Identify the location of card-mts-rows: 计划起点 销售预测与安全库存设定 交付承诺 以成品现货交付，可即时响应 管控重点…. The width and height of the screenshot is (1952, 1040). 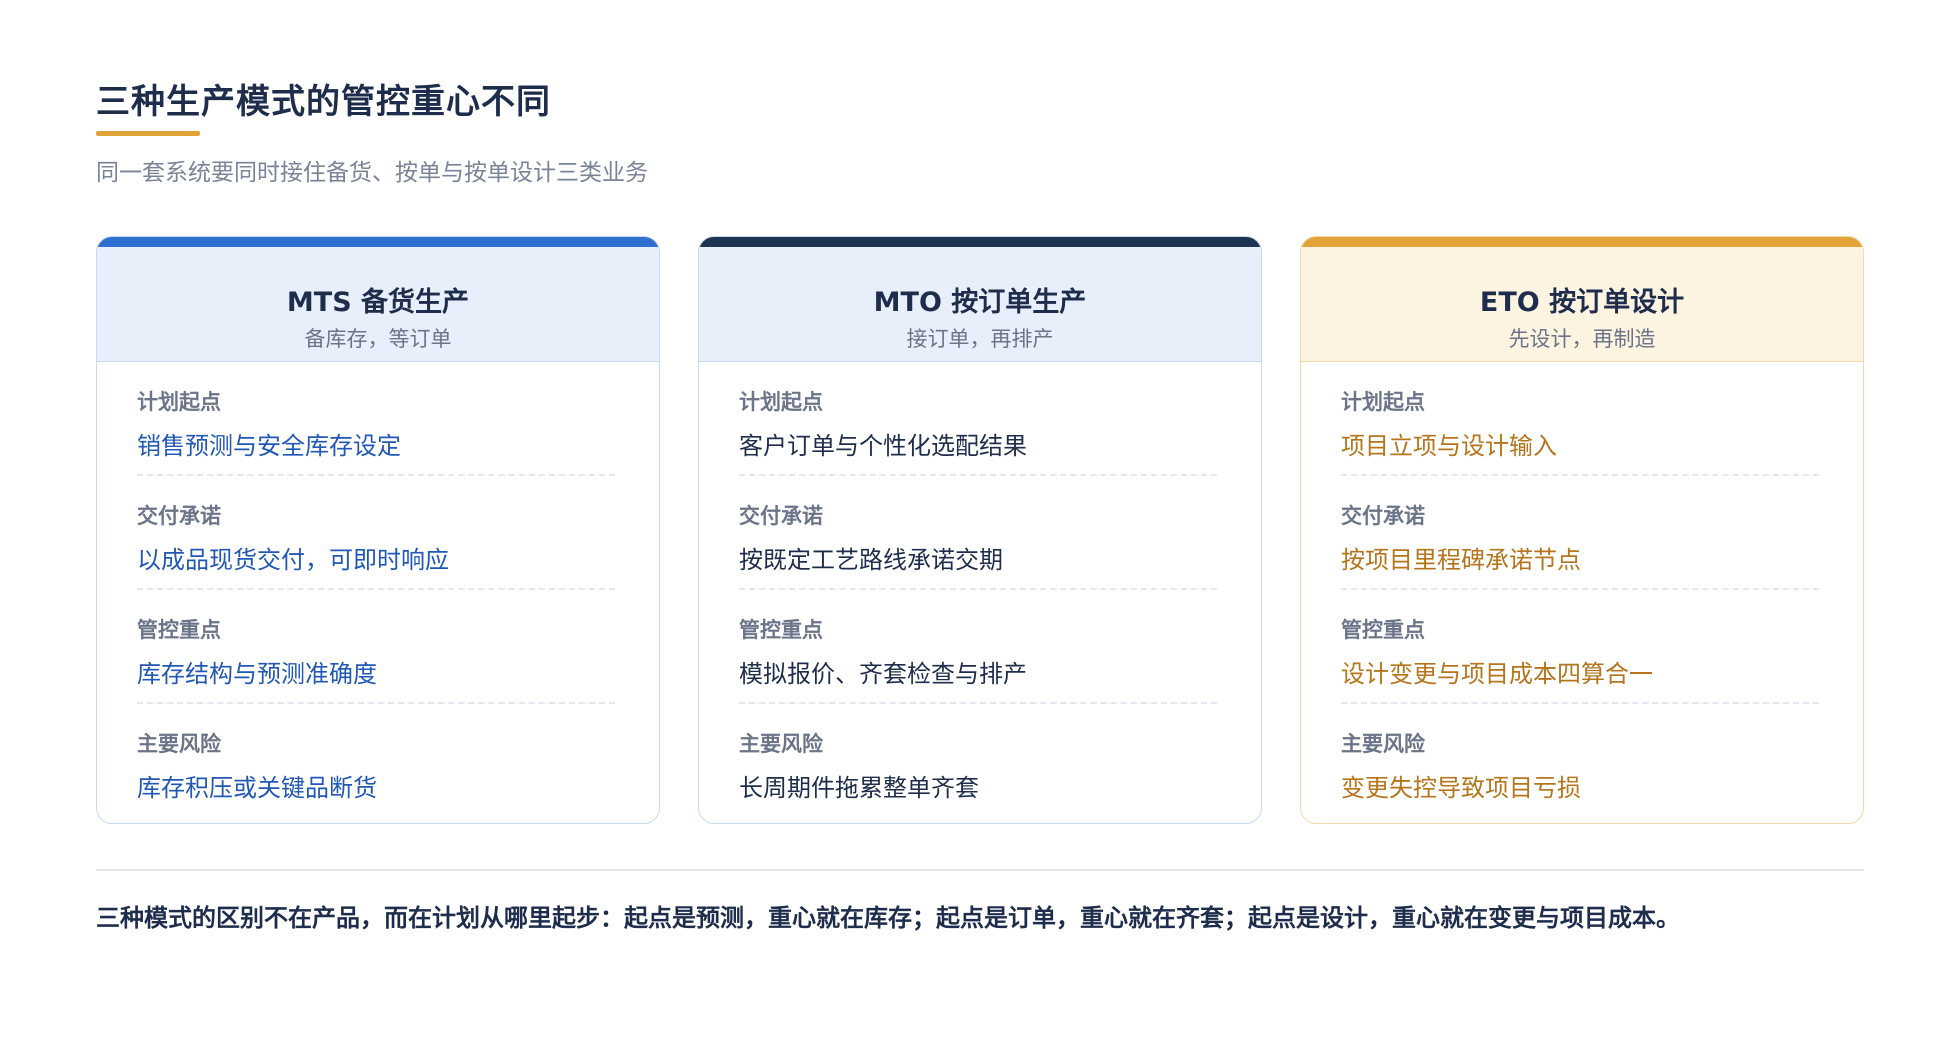
(376, 590).